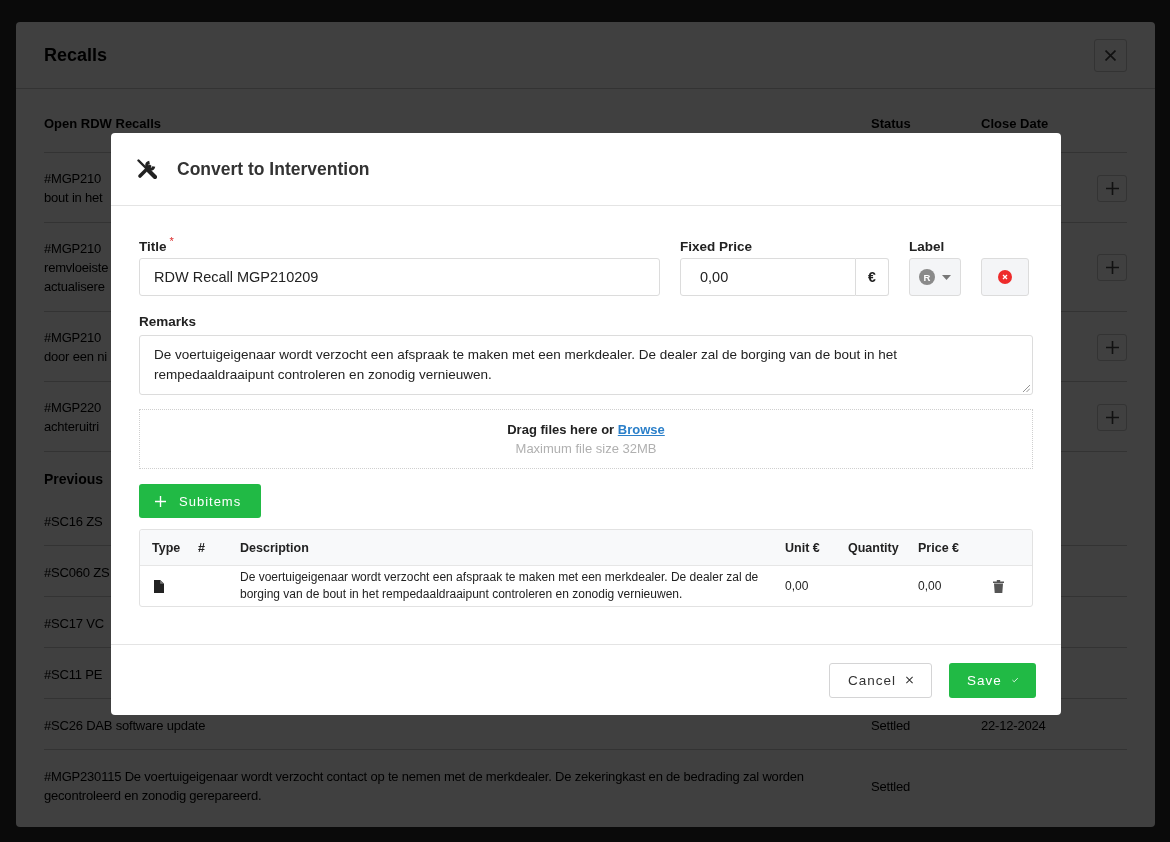 The height and width of the screenshot is (842, 1170). Describe the element at coordinates (147, 169) in the screenshot. I see `tools-icon` at that location.